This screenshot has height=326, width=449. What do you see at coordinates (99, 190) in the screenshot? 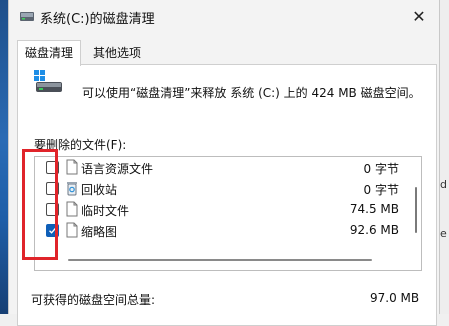
I see `file-name: 回收站` at bounding box center [99, 190].